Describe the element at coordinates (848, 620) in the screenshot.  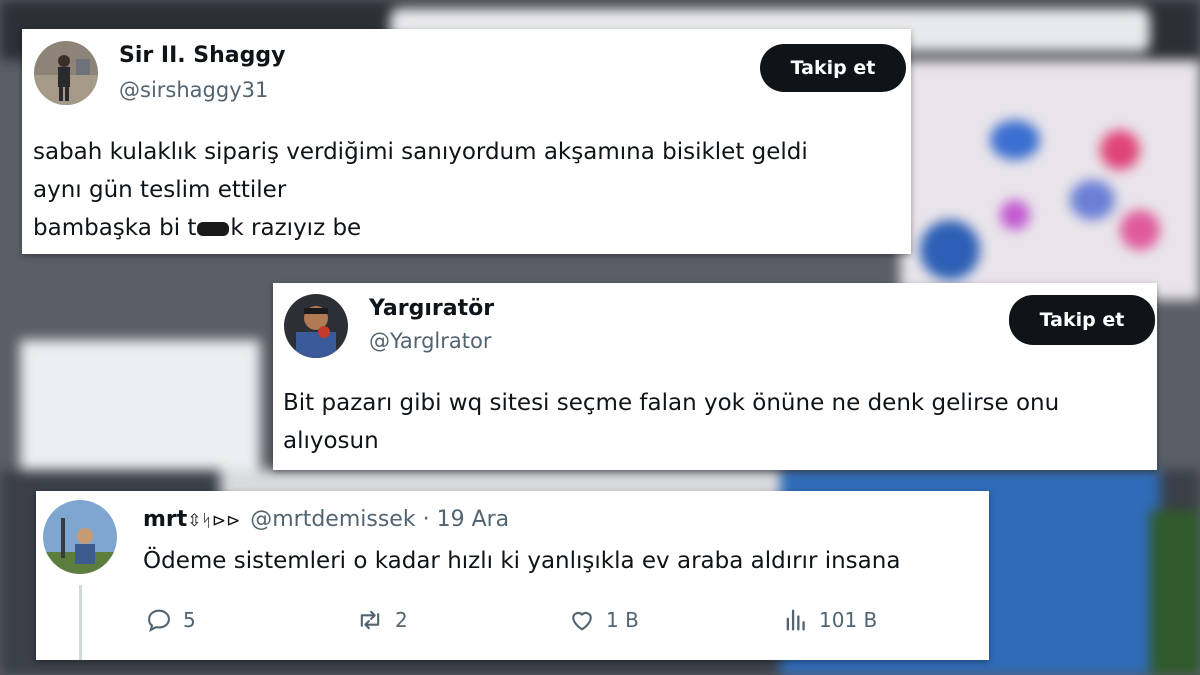
I see `views-count: 101 B` at that location.